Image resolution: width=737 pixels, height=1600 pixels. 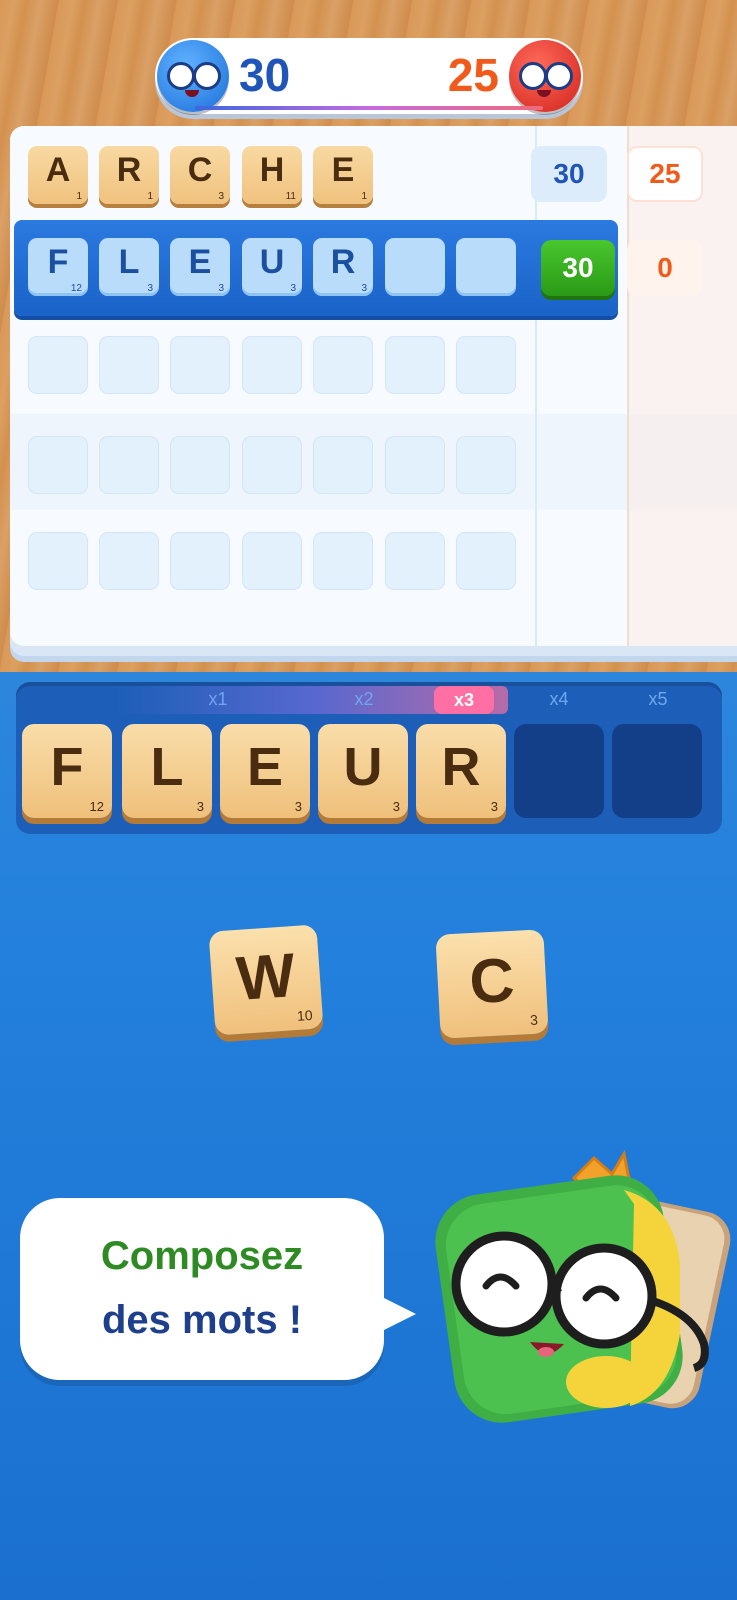 I want to click on tile-points: 10, so click(x=305, y=1015).